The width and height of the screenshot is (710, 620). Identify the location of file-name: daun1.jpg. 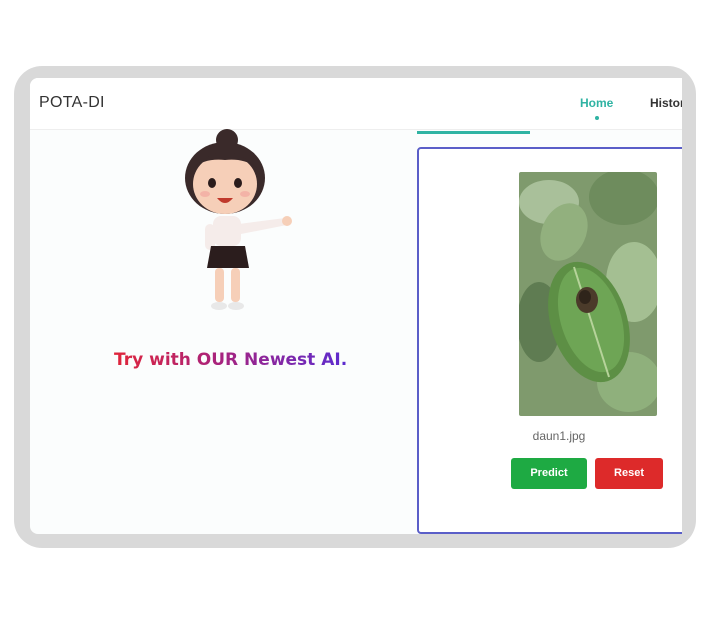
(559, 436).